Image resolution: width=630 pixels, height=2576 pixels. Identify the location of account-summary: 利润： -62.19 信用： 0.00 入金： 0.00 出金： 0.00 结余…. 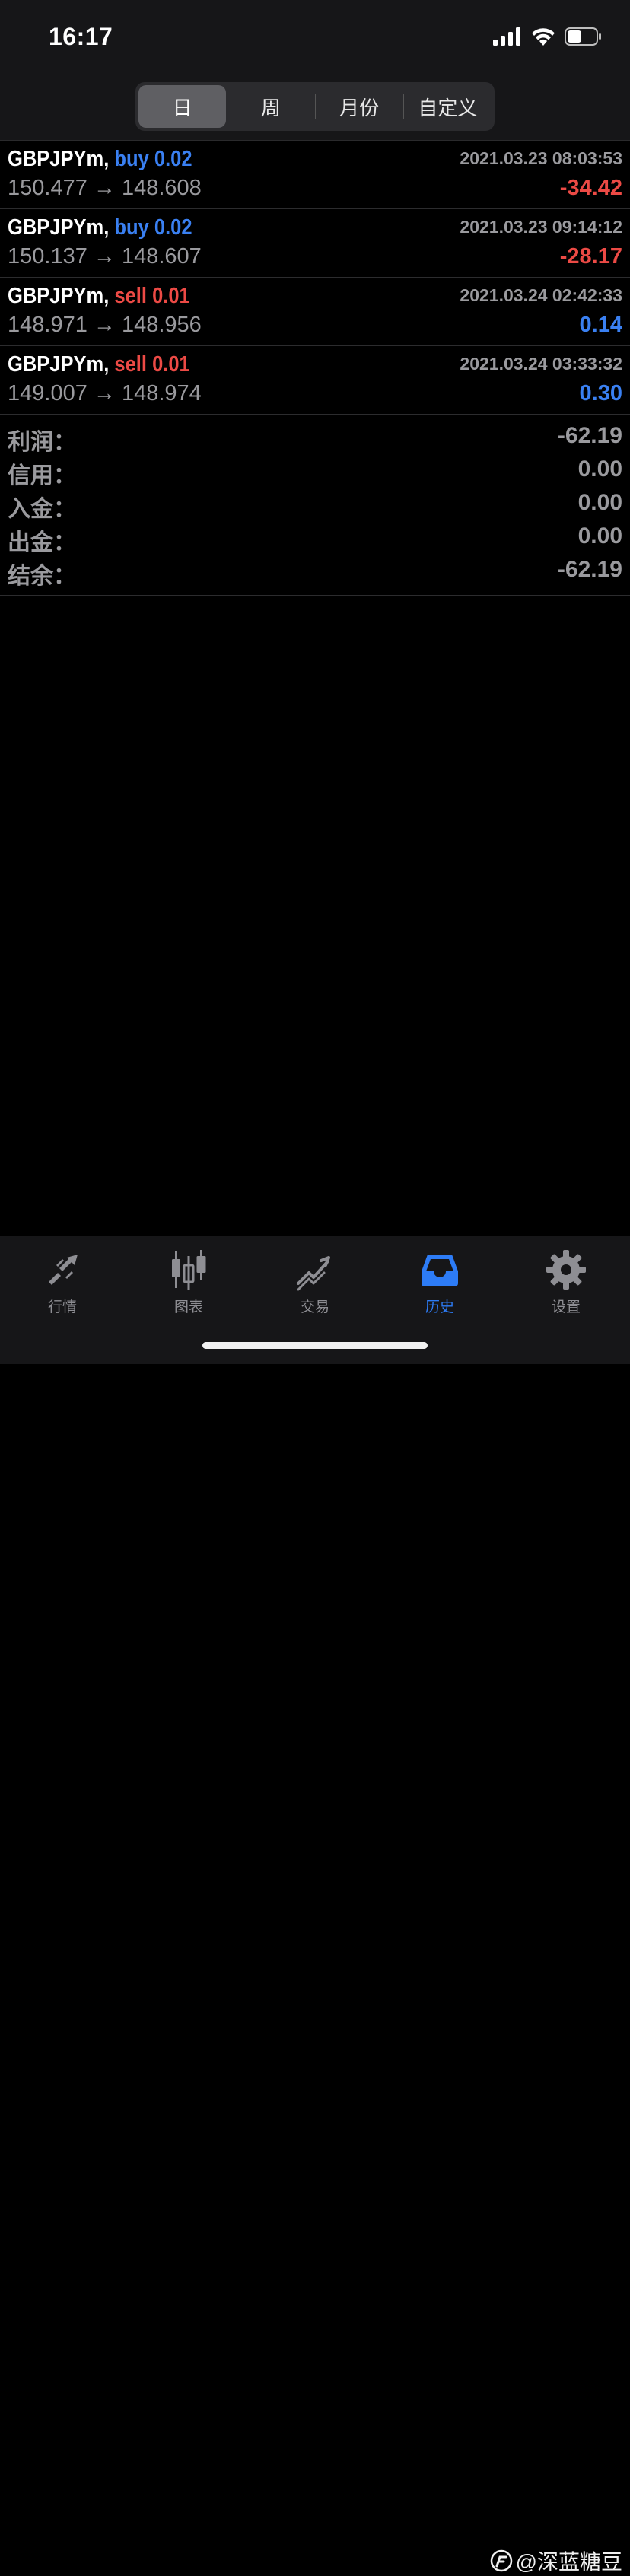
(315, 508).